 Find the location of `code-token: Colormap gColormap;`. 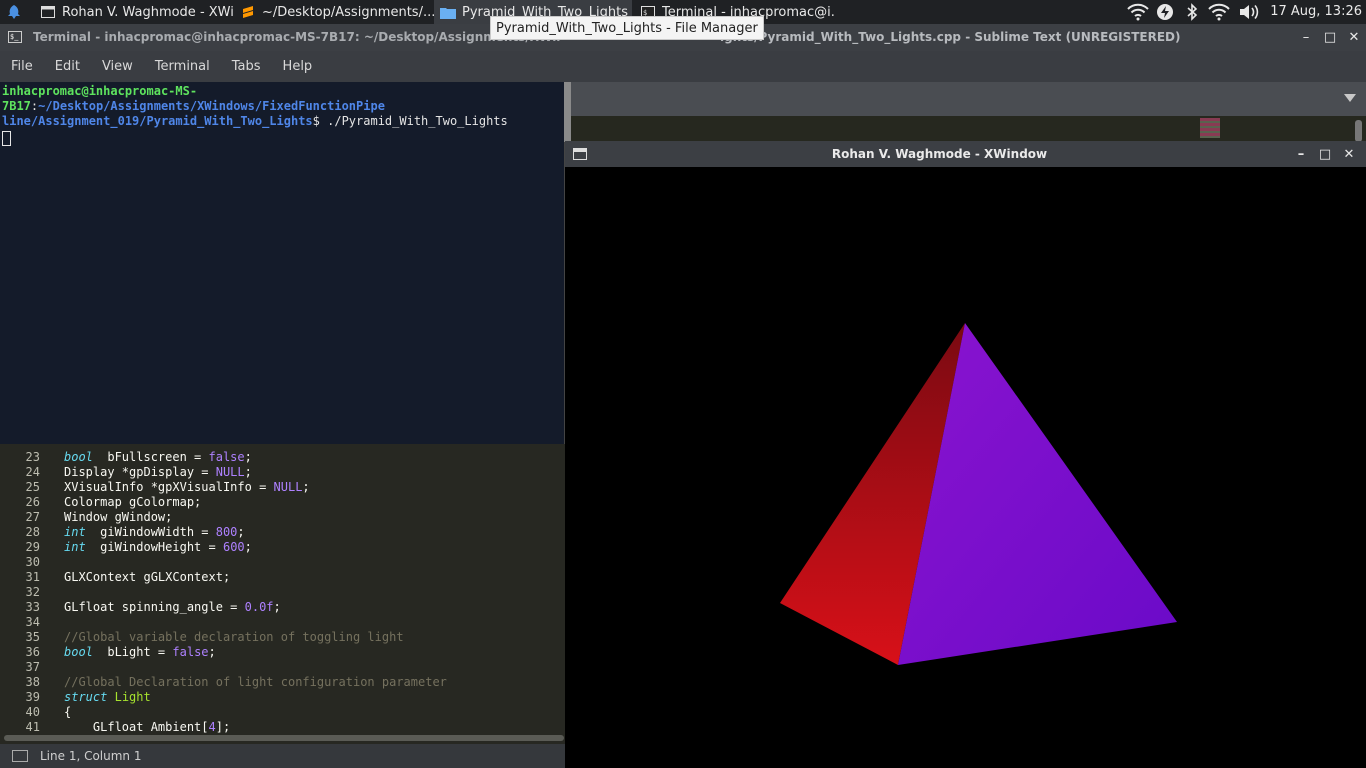

code-token: Colormap gColormap; is located at coordinates (133, 502).